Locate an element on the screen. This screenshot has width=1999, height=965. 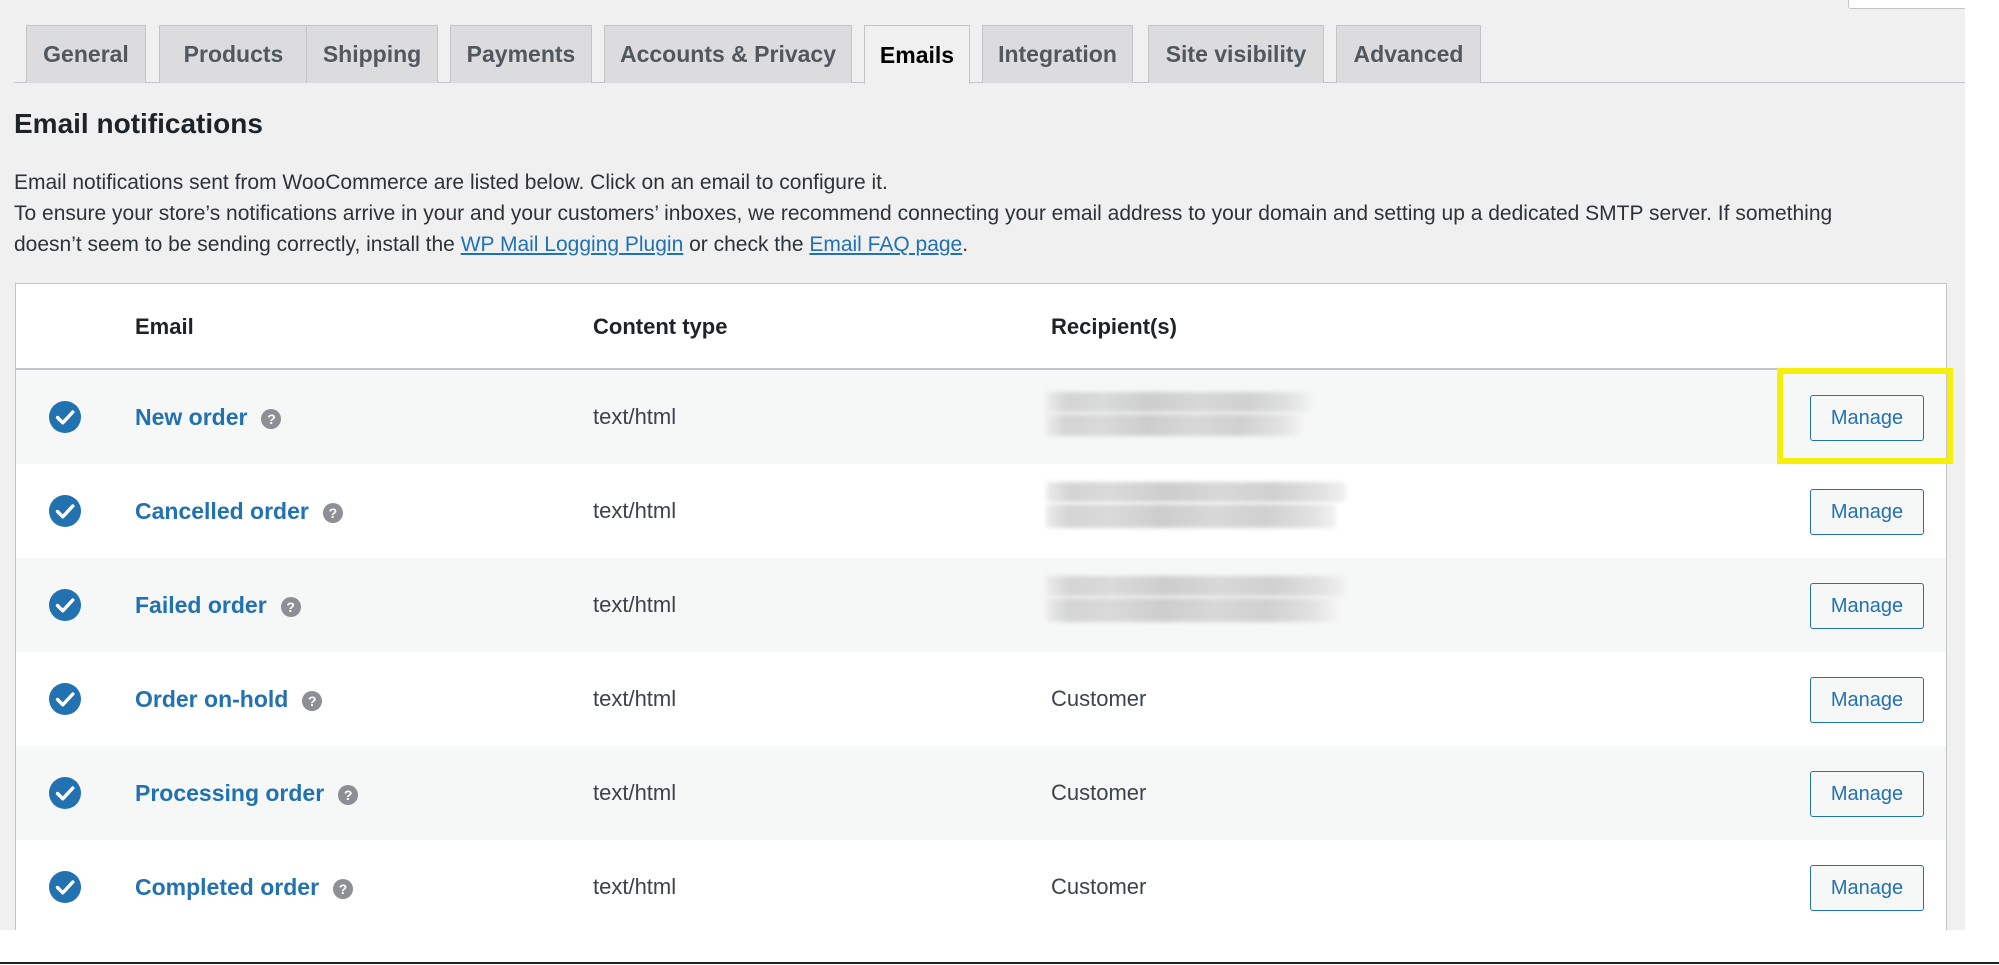
email-name: Completed order is located at coordinates (227, 886).